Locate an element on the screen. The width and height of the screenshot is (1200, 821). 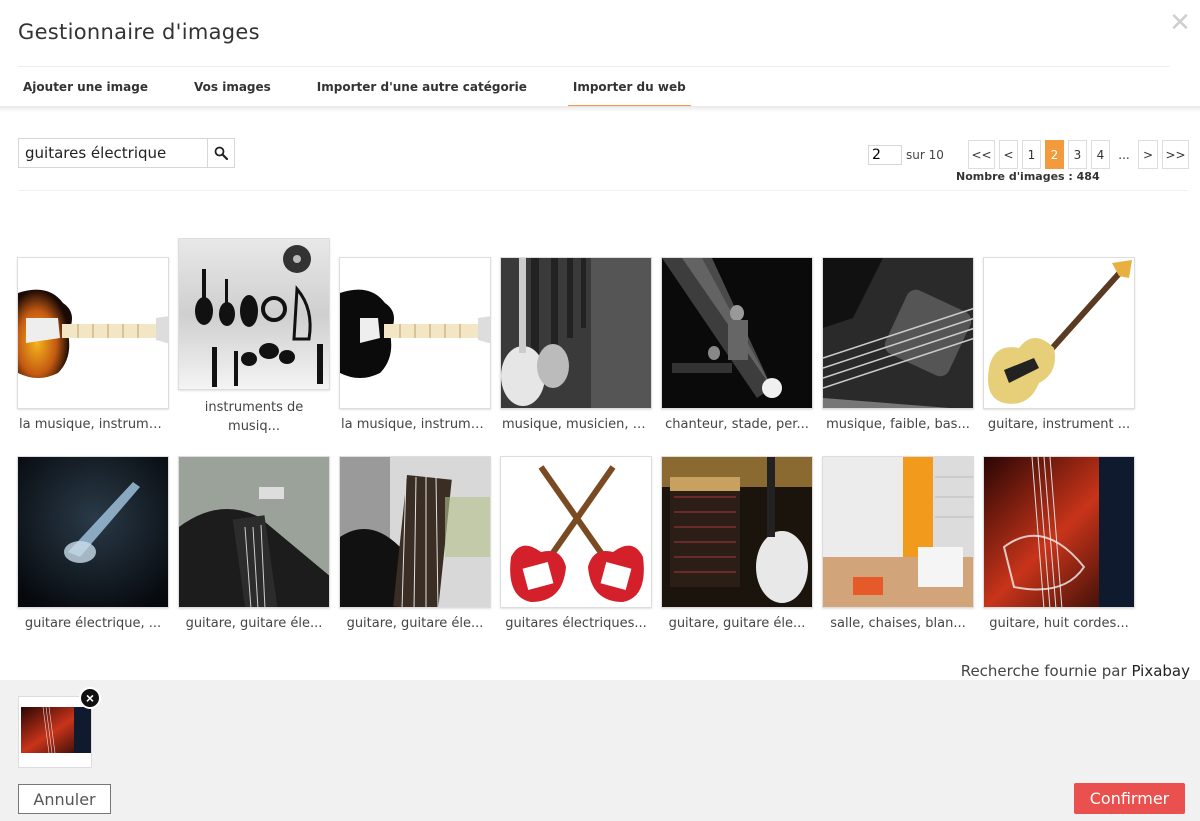
search-box is located at coordinates (126, 153).